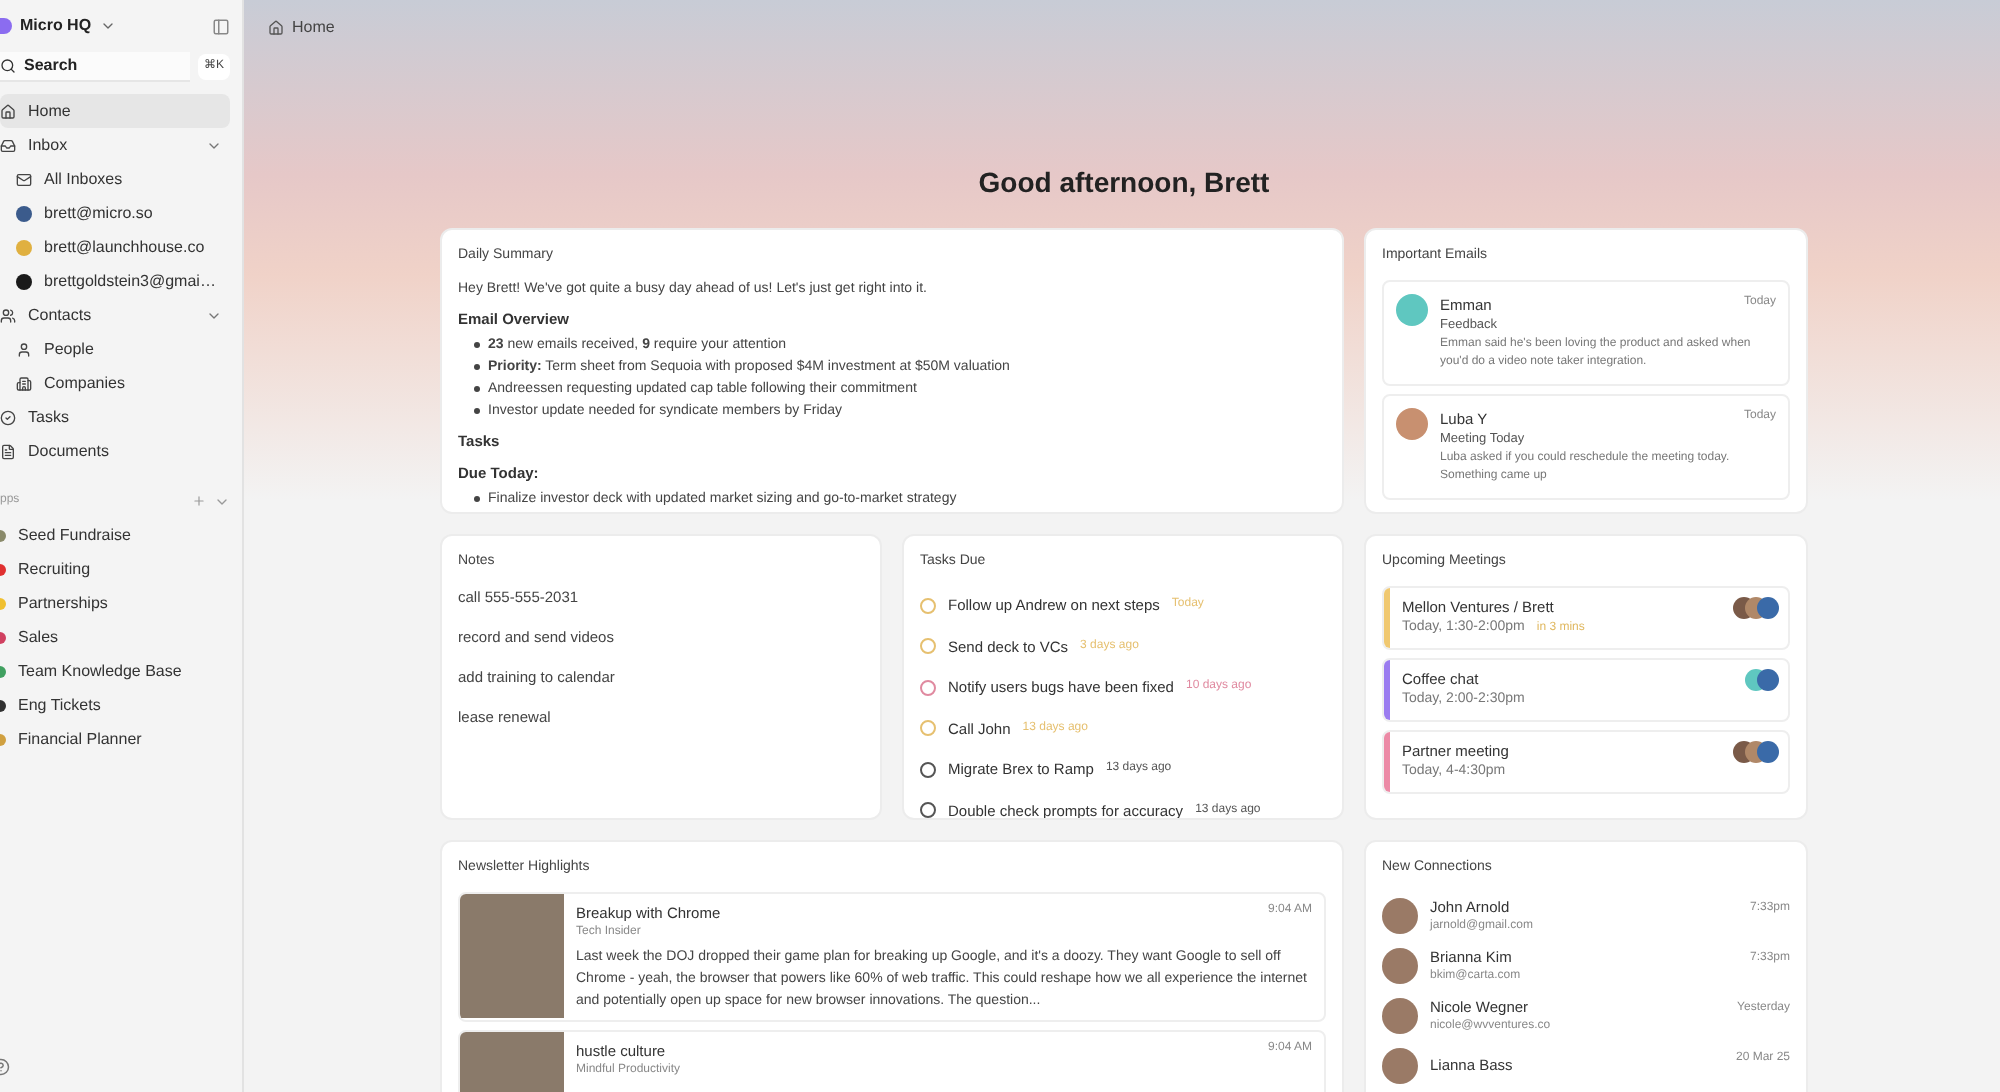 The image size is (2000, 1092). I want to click on tasks-icon, so click(8, 417).